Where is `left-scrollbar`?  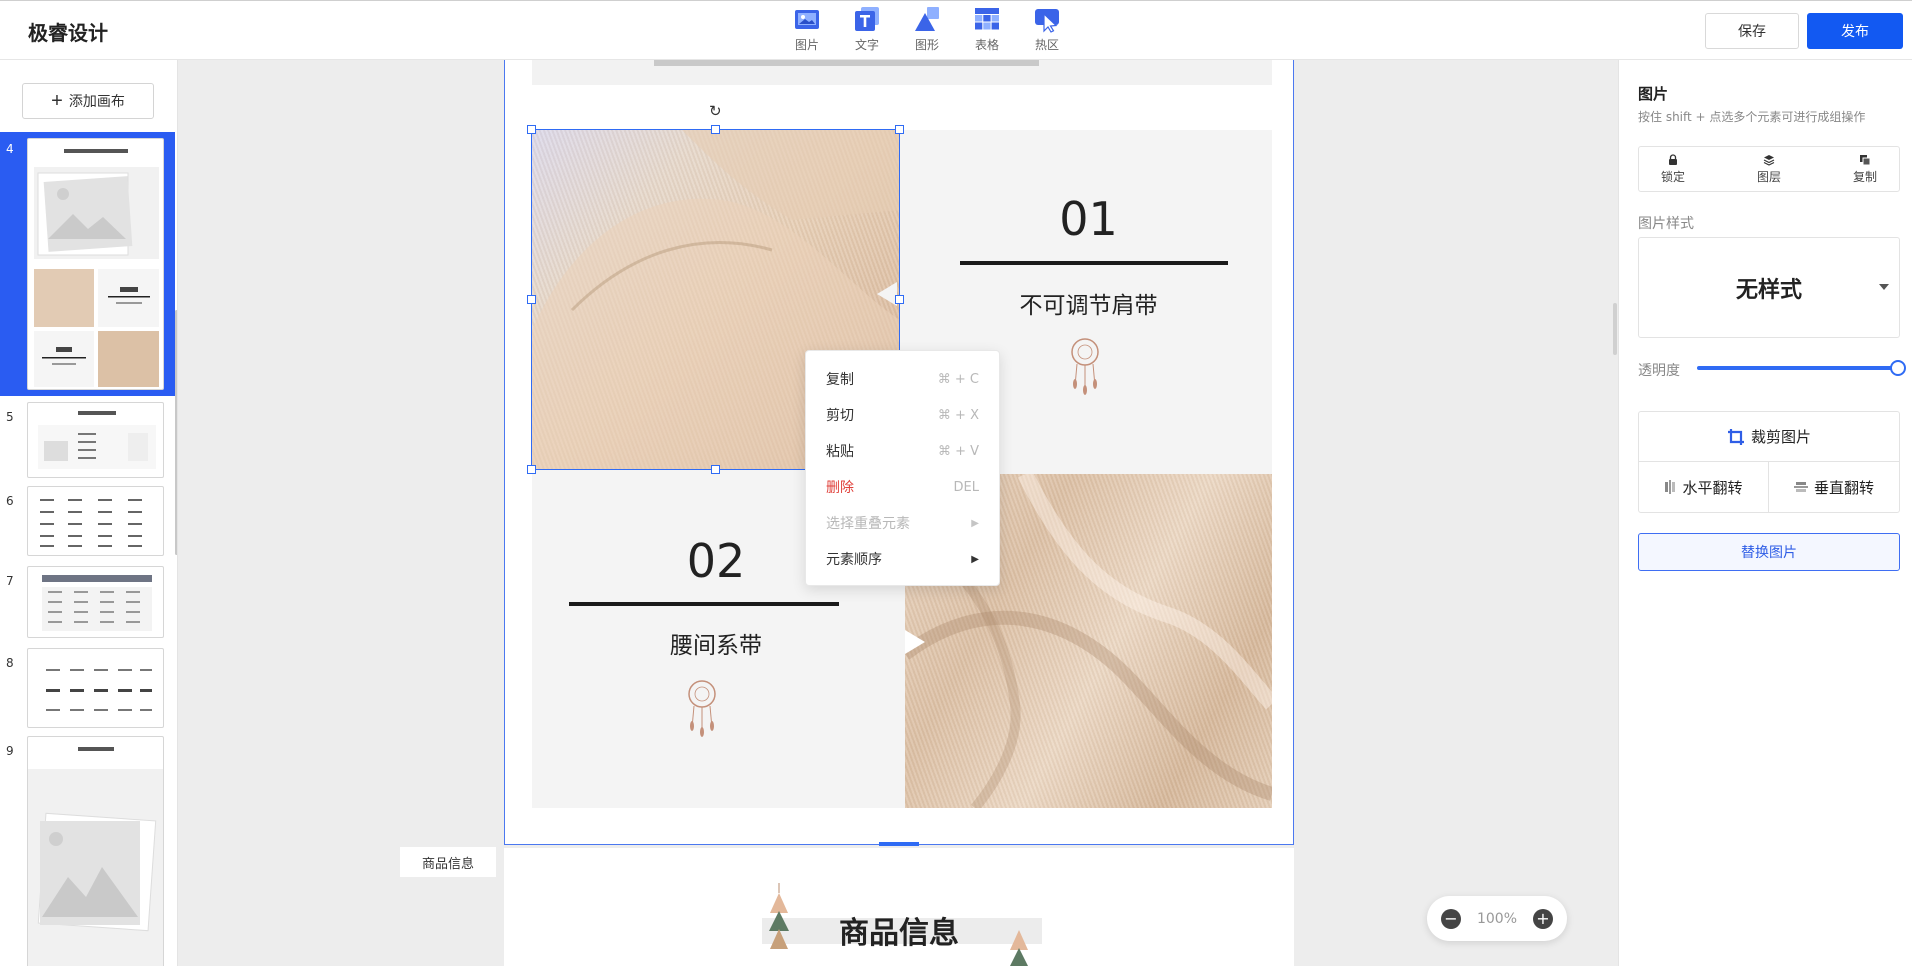 left-scrollbar is located at coordinates (176, 432).